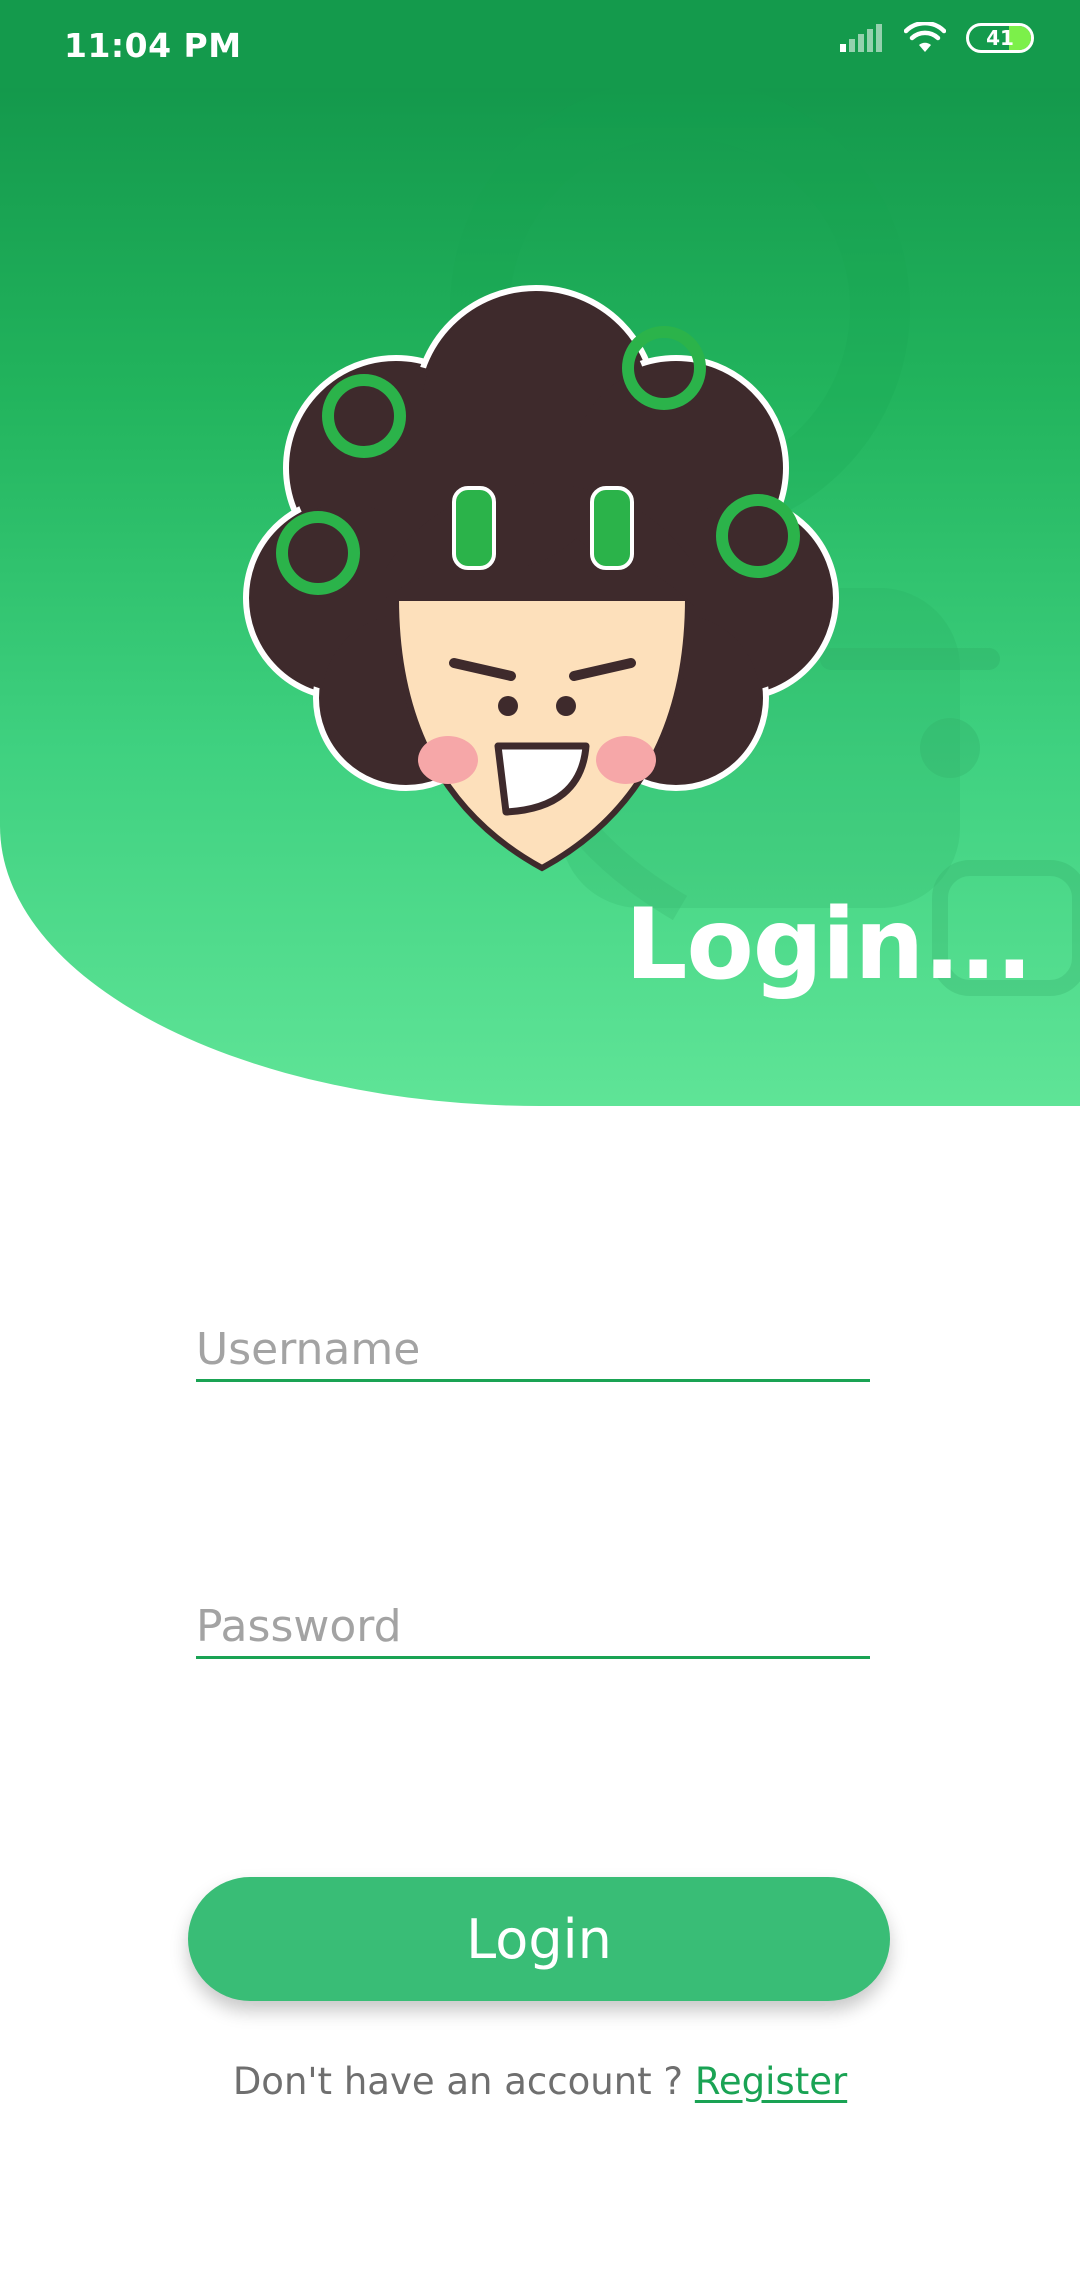 The width and height of the screenshot is (1080, 2280). Describe the element at coordinates (541, 578) in the screenshot. I see `avatar-illustration` at that location.